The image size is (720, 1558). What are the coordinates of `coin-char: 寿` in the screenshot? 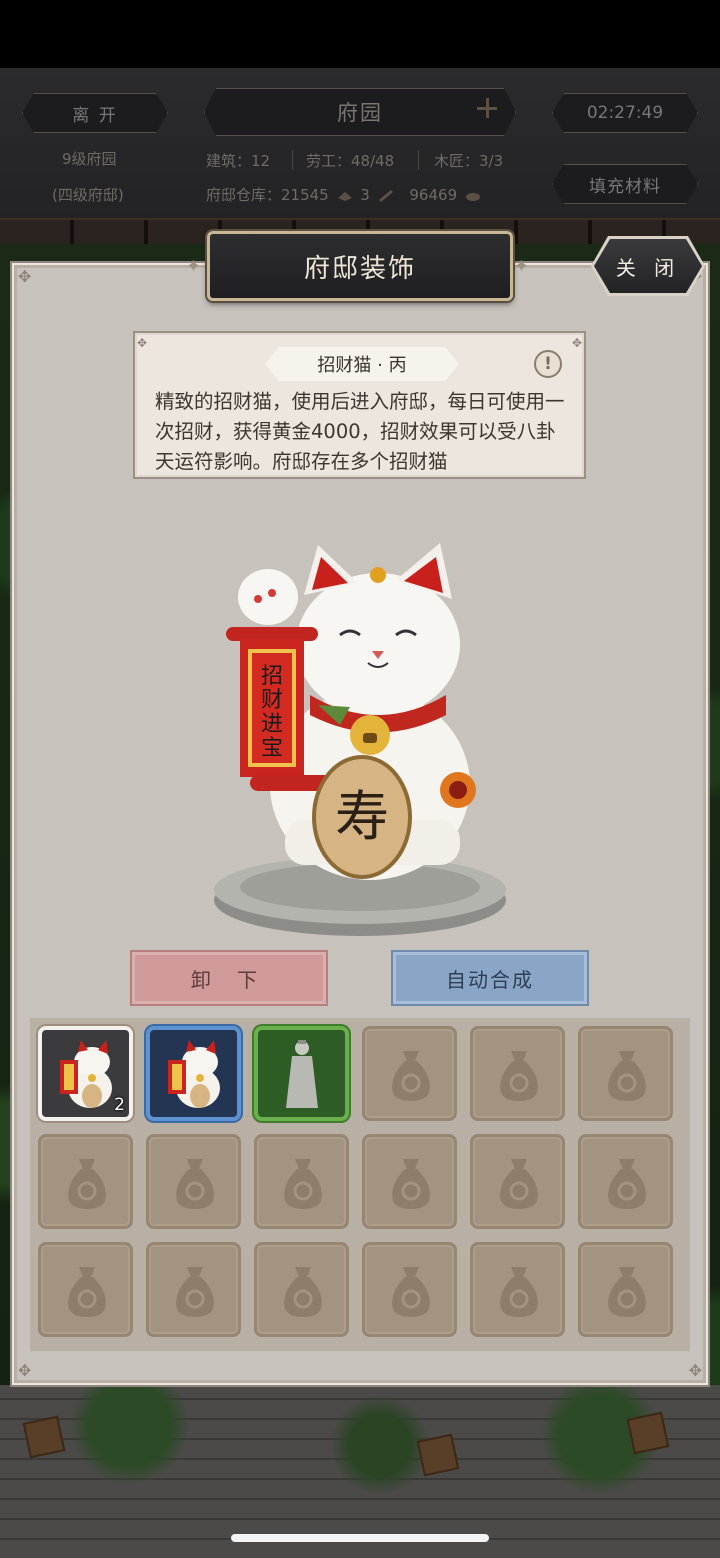 It's located at (362, 816).